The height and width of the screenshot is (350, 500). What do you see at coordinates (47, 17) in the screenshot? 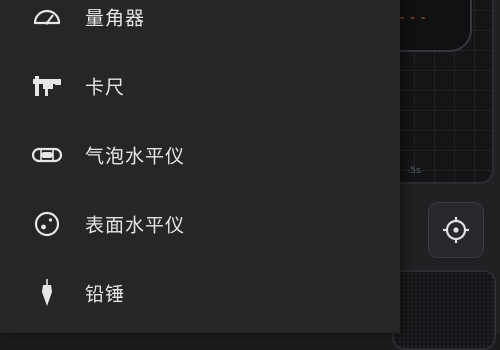
I see `protractor-icon` at bounding box center [47, 17].